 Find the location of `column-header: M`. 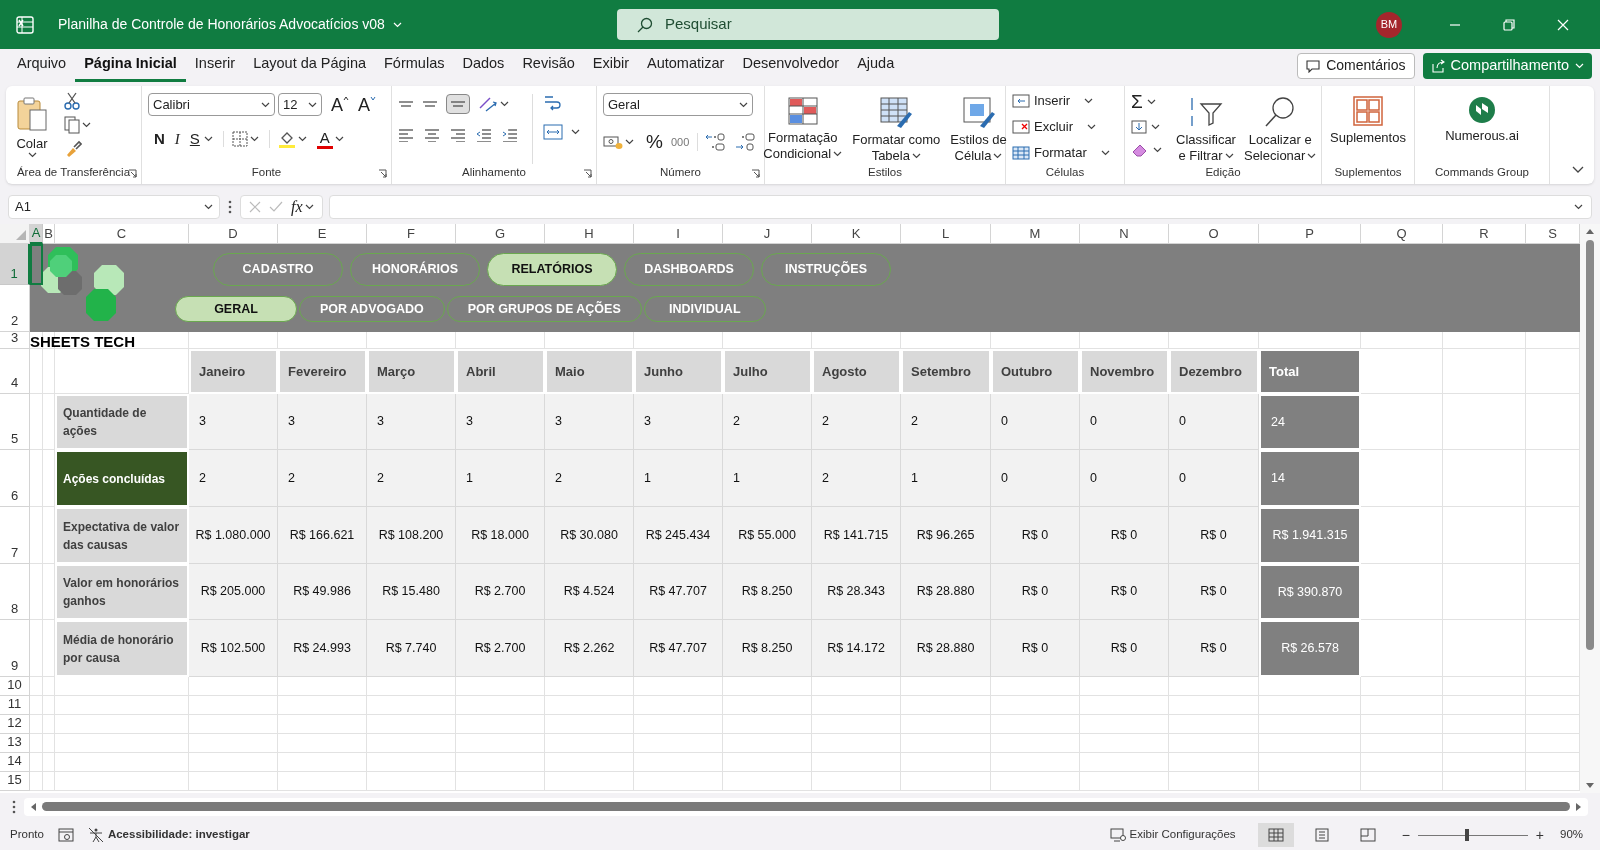

column-header: M is located at coordinates (1035, 234).